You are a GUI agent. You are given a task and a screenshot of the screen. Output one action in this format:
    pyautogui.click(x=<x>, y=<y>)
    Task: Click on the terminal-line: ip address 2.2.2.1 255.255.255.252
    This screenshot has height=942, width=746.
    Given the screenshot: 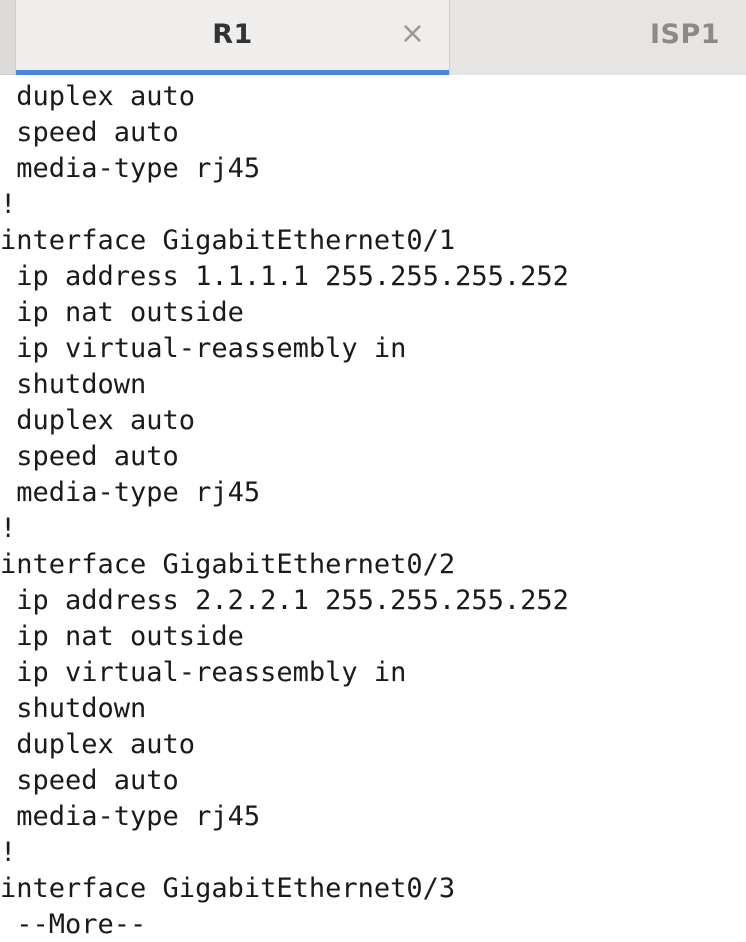 What is the action you would take?
    pyautogui.click(x=284, y=600)
    